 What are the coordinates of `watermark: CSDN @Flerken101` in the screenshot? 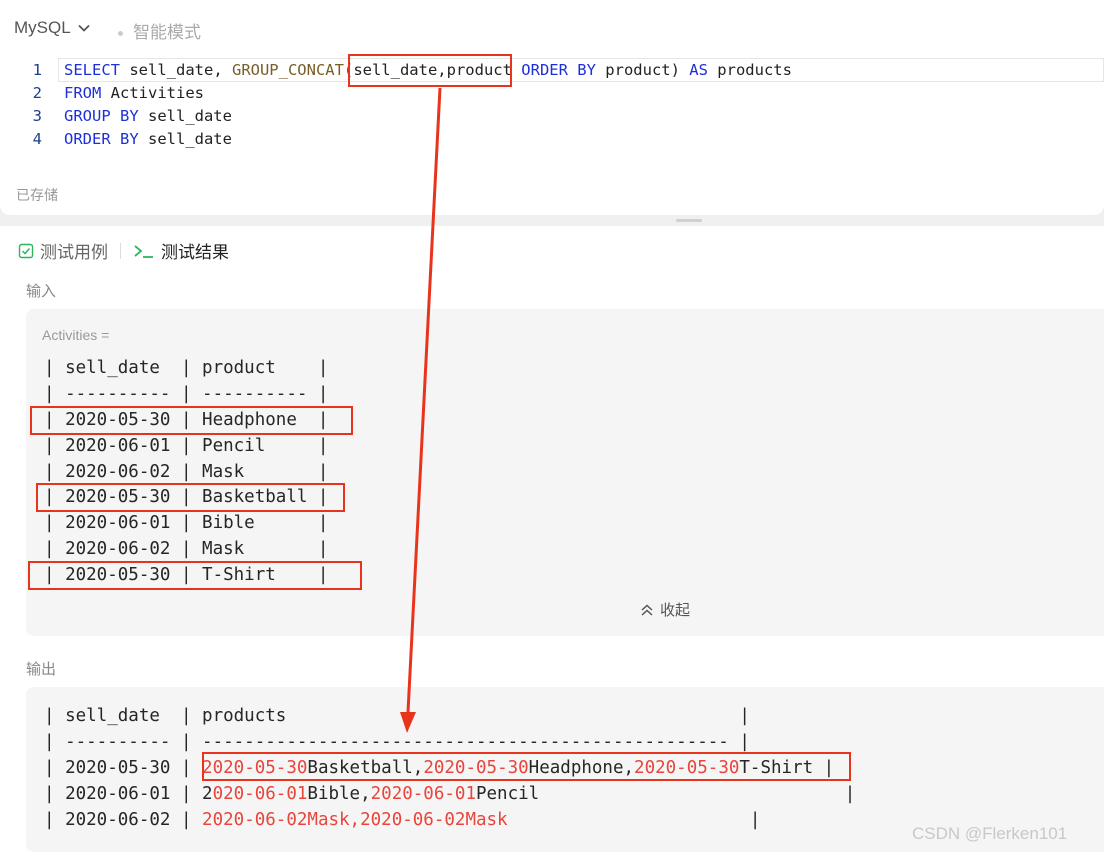 It's located at (990, 833).